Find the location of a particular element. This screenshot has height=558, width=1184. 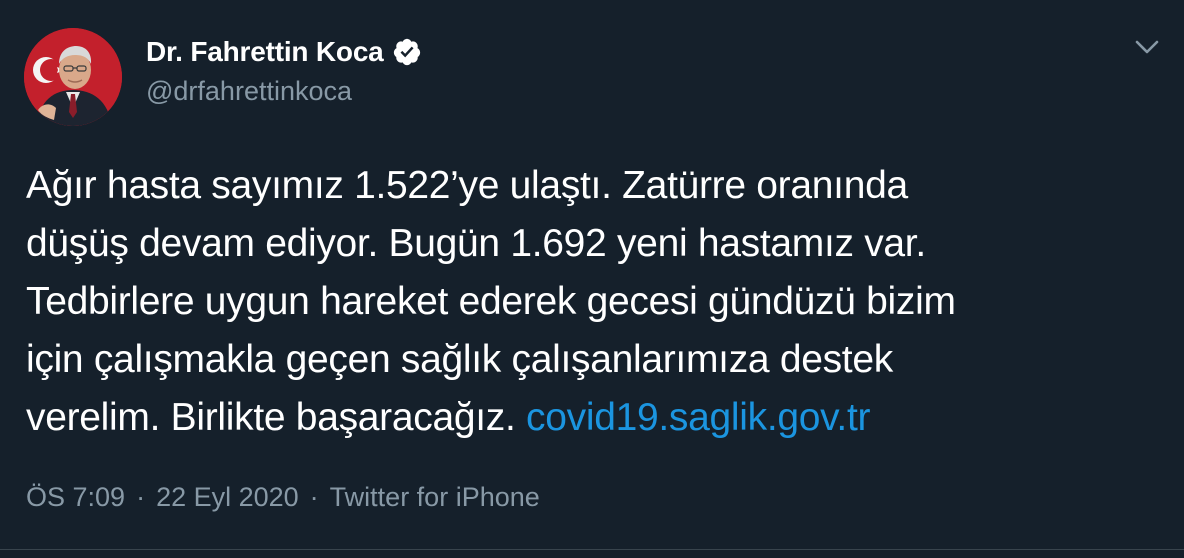

tweet-date: 22 Eyl 2020 is located at coordinates (227, 497).